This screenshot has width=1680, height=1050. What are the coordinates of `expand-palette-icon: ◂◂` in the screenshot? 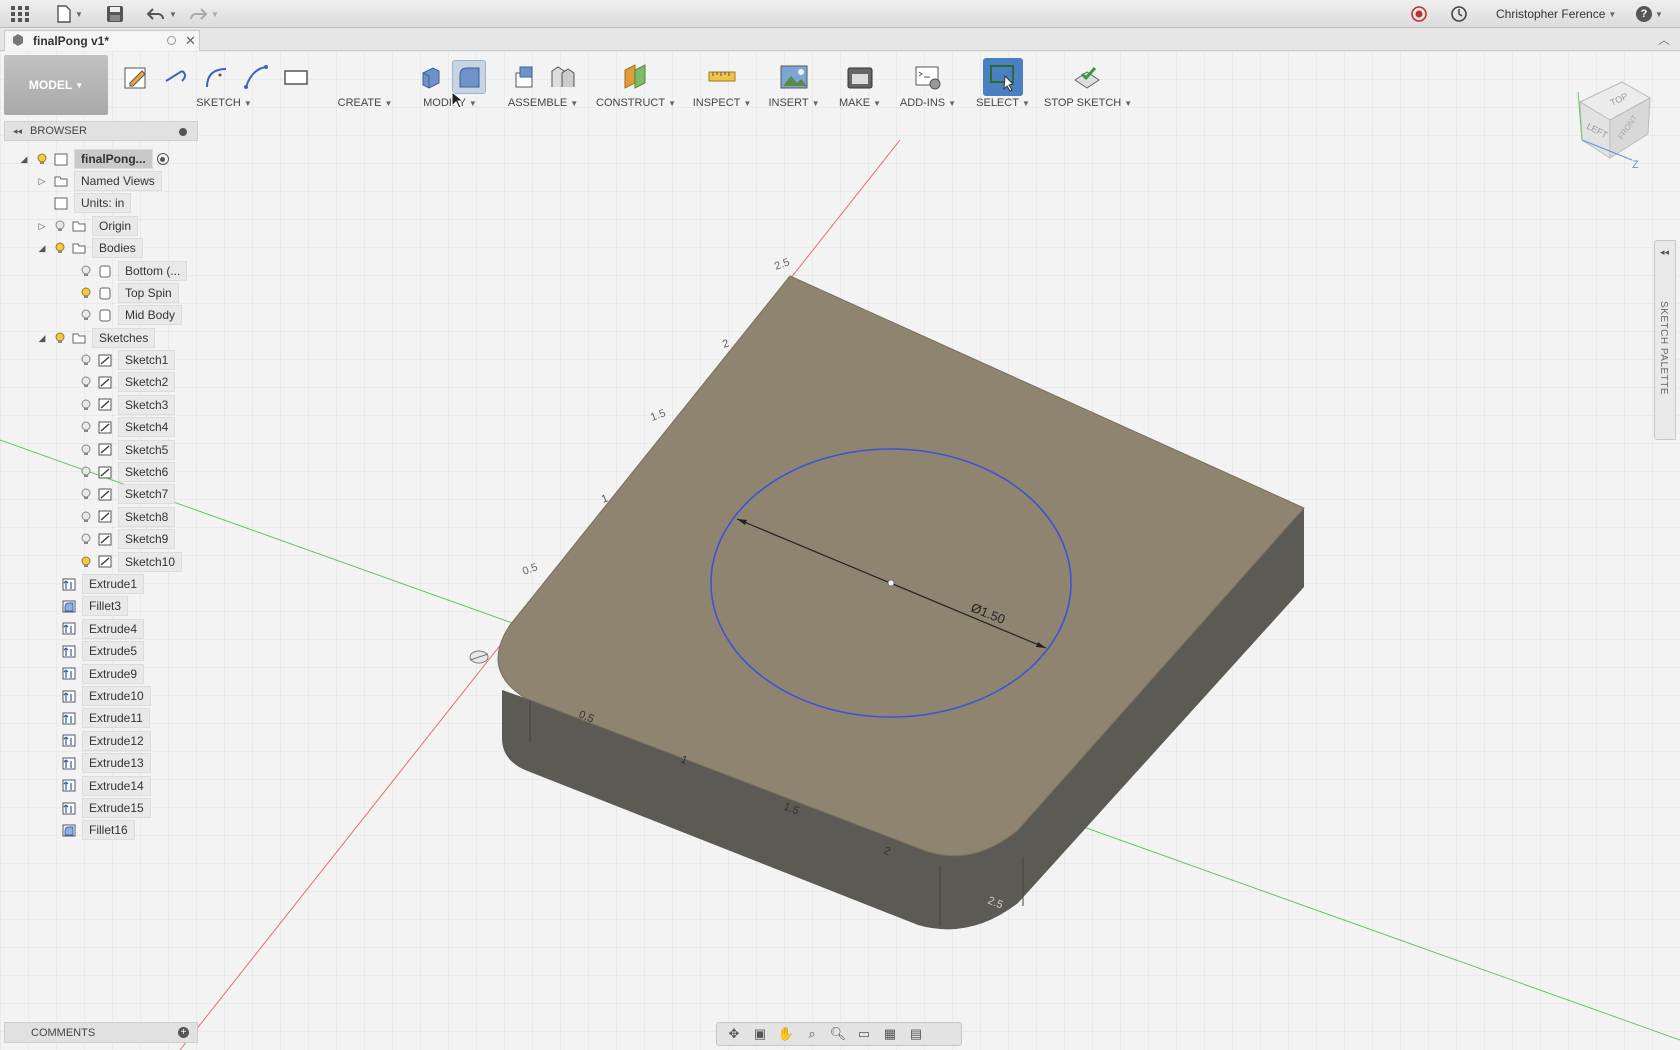 It's located at (1664, 252).